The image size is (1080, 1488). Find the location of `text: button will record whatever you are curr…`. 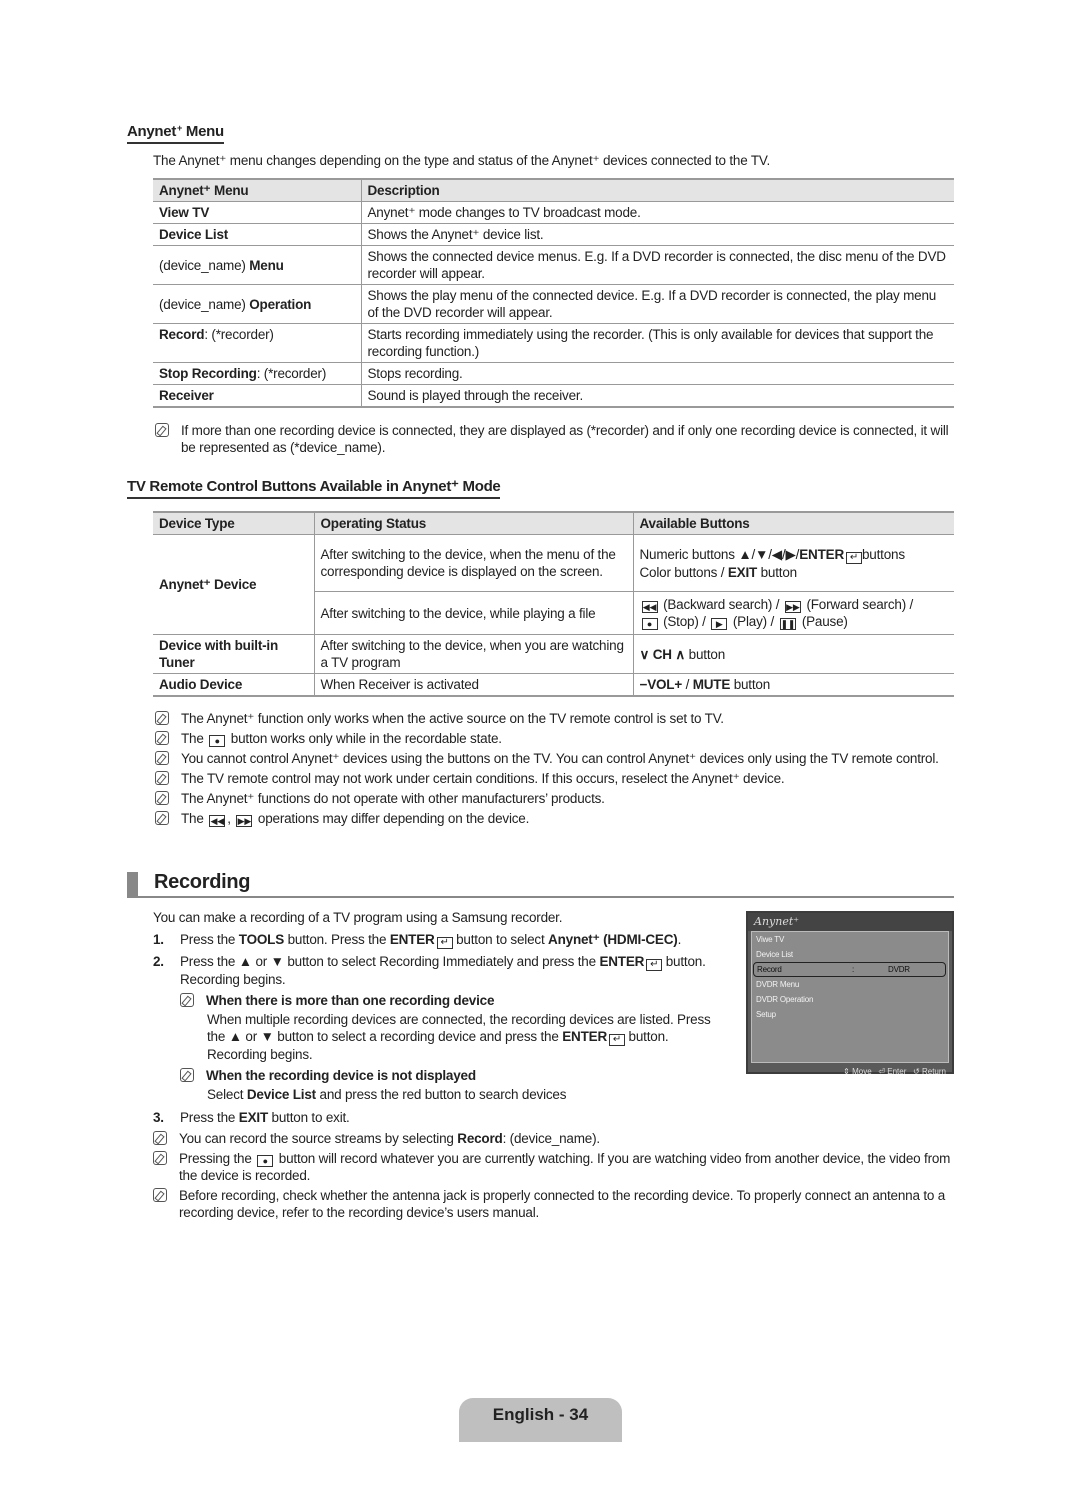

text: button will record whatever you are curr… is located at coordinates (565, 1167).